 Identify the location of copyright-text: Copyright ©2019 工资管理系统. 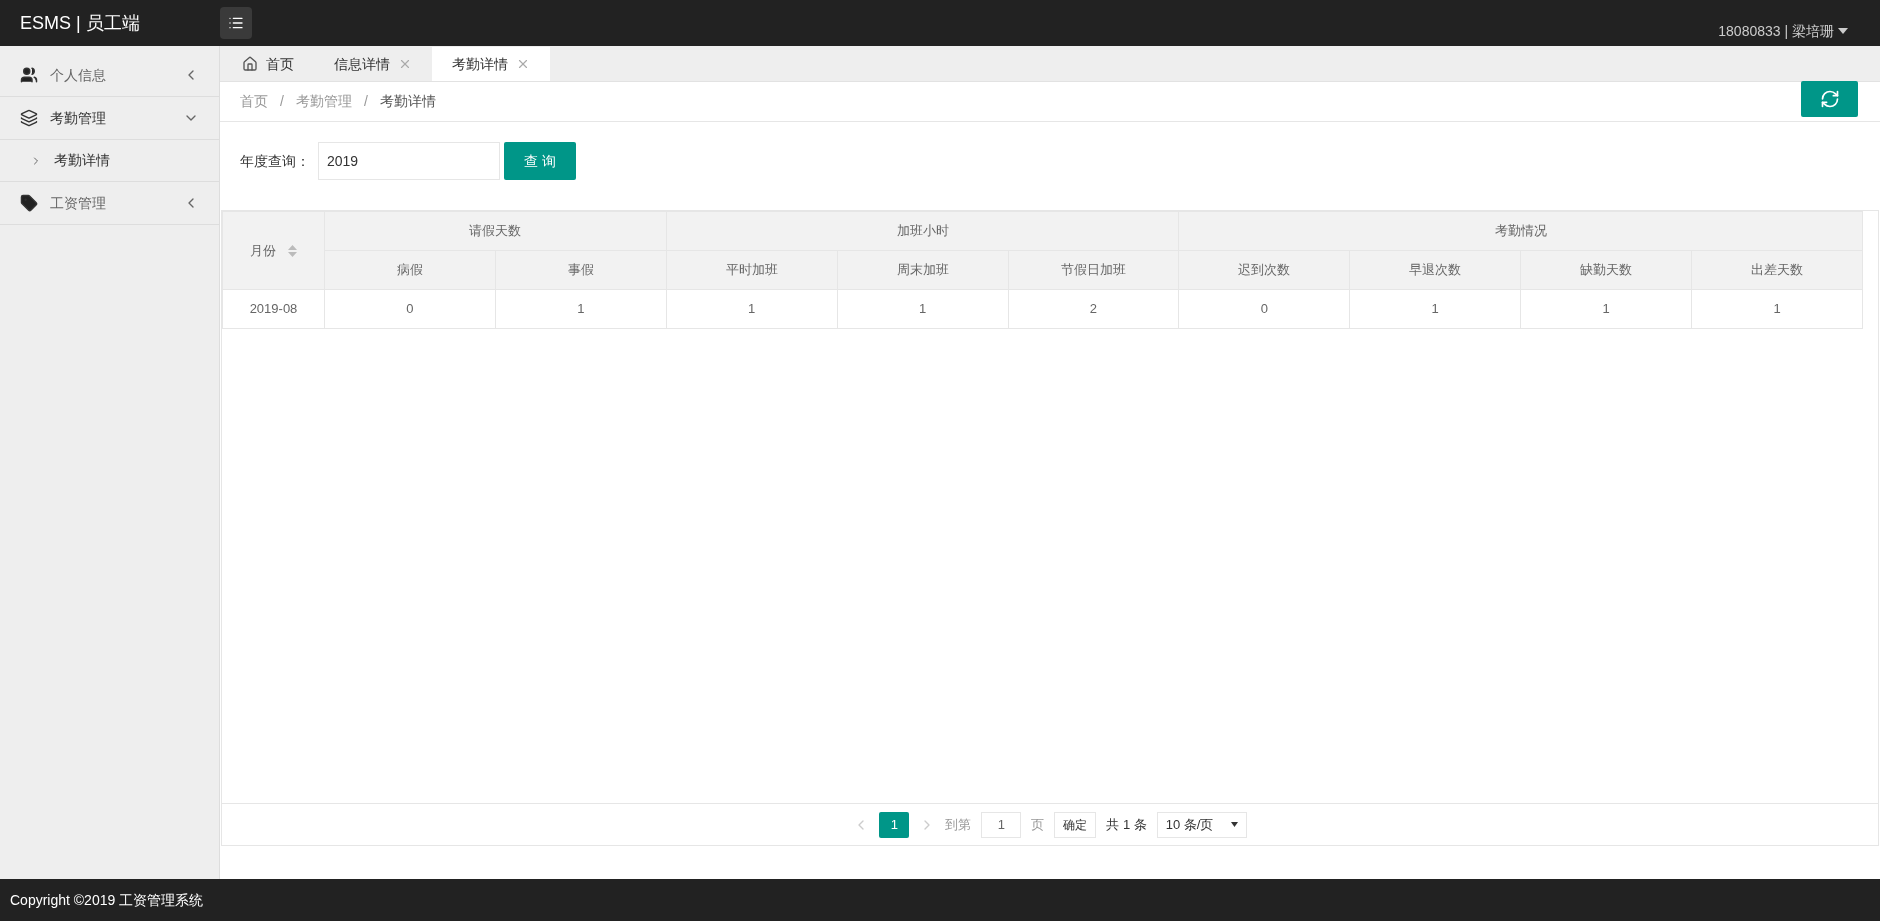
(107, 900).